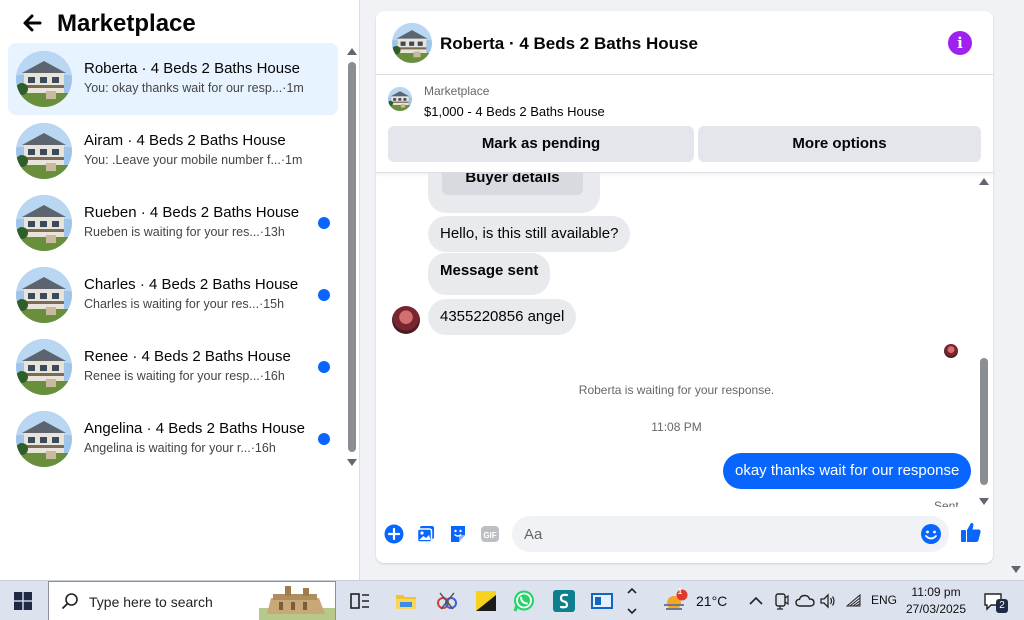 Image resolution: width=1024 pixels, height=620 pixels. I want to click on onedrive-cloud-icon, so click(805, 601).